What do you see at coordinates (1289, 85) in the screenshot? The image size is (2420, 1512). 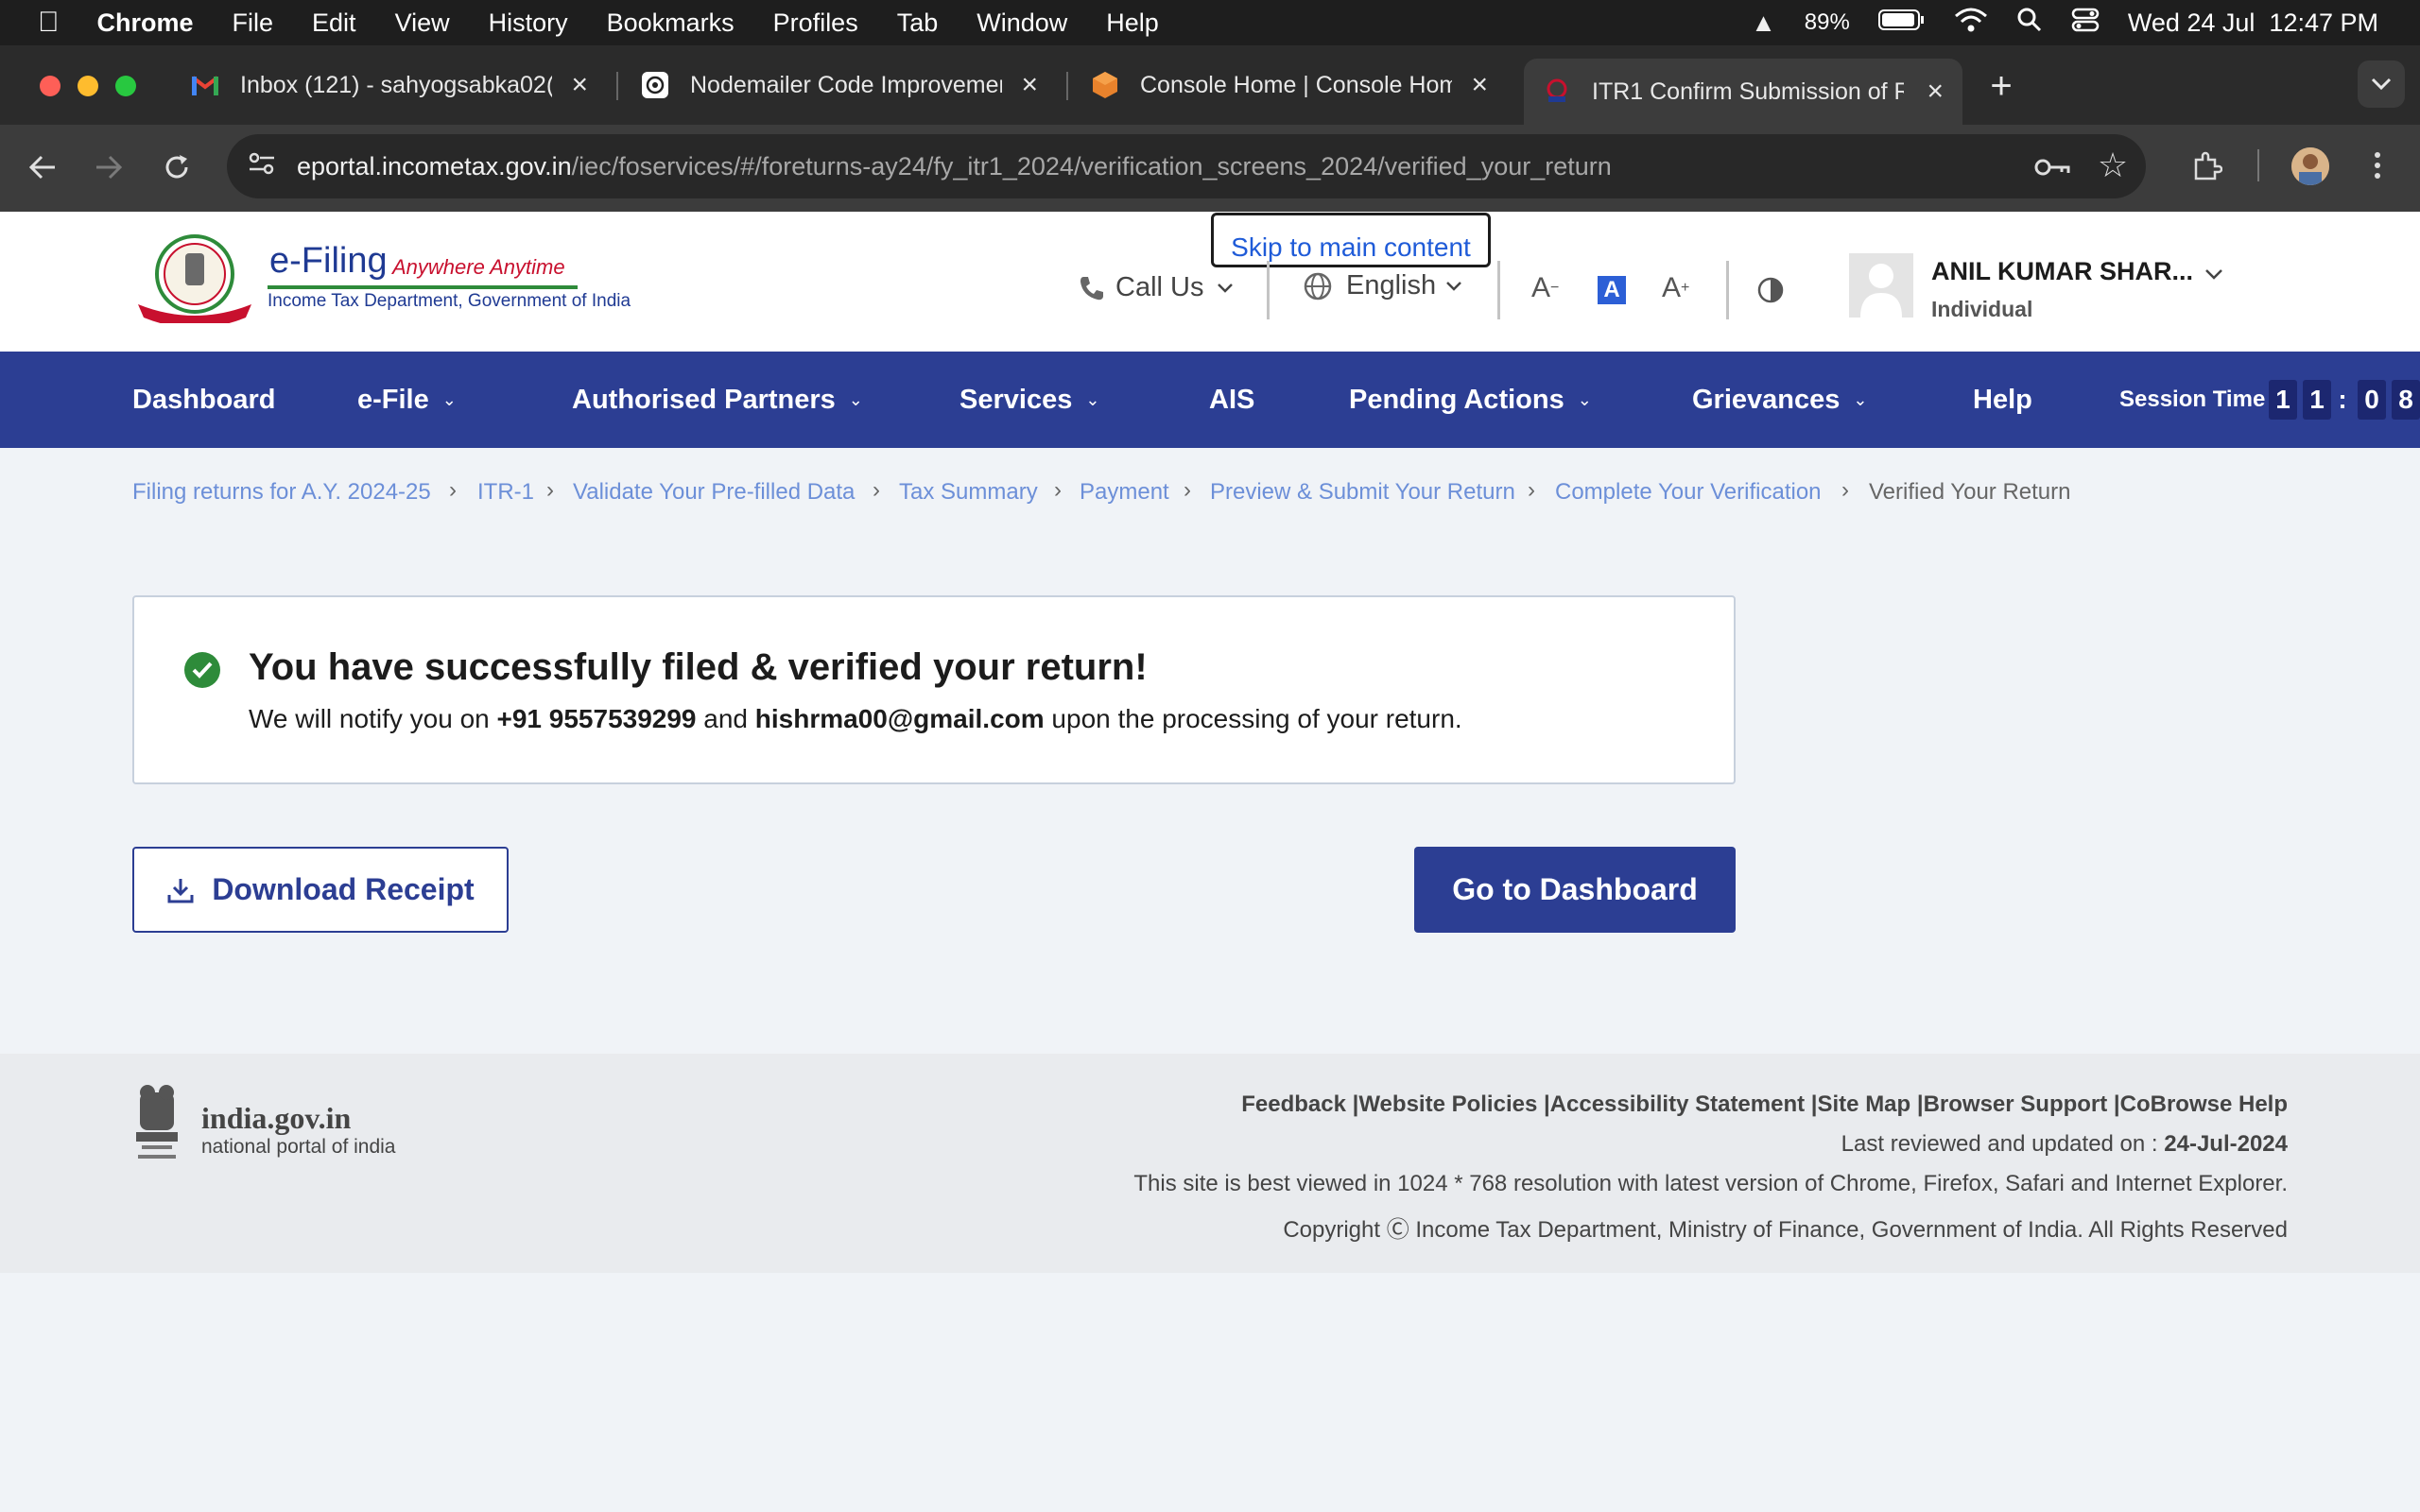 I see `tab-aws-console: Console Home | Console Hom ×` at bounding box center [1289, 85].